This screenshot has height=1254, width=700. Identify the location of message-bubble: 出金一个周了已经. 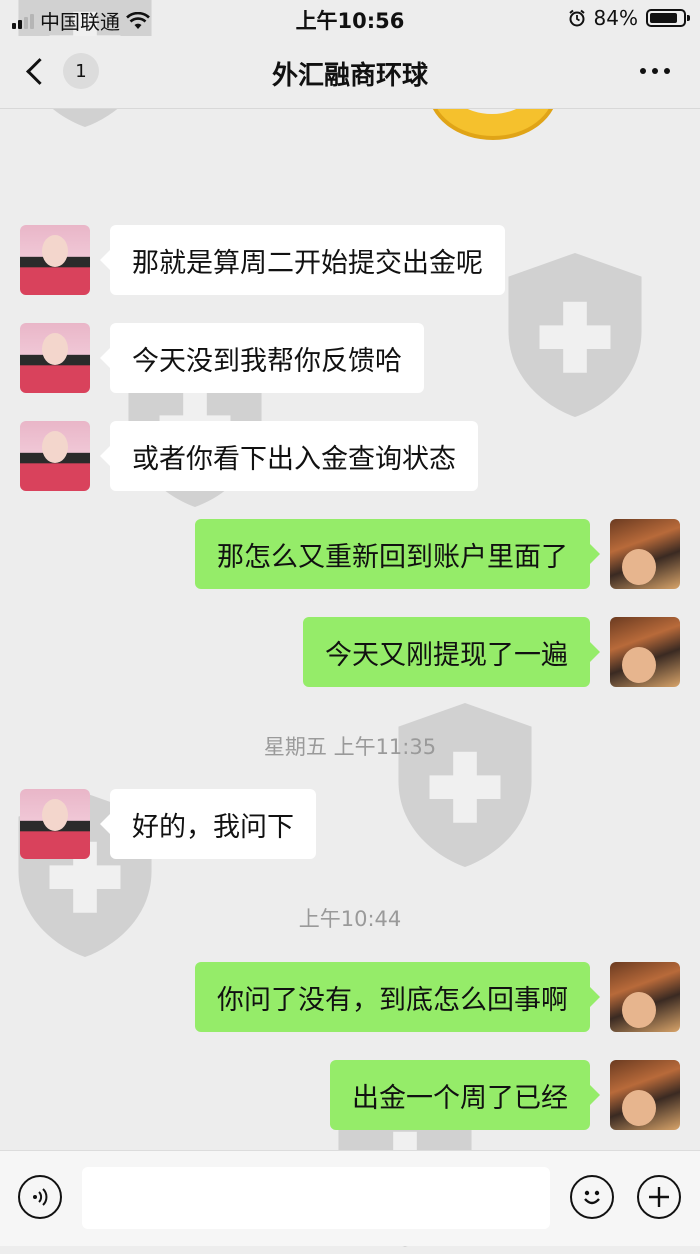
(465, 1095).